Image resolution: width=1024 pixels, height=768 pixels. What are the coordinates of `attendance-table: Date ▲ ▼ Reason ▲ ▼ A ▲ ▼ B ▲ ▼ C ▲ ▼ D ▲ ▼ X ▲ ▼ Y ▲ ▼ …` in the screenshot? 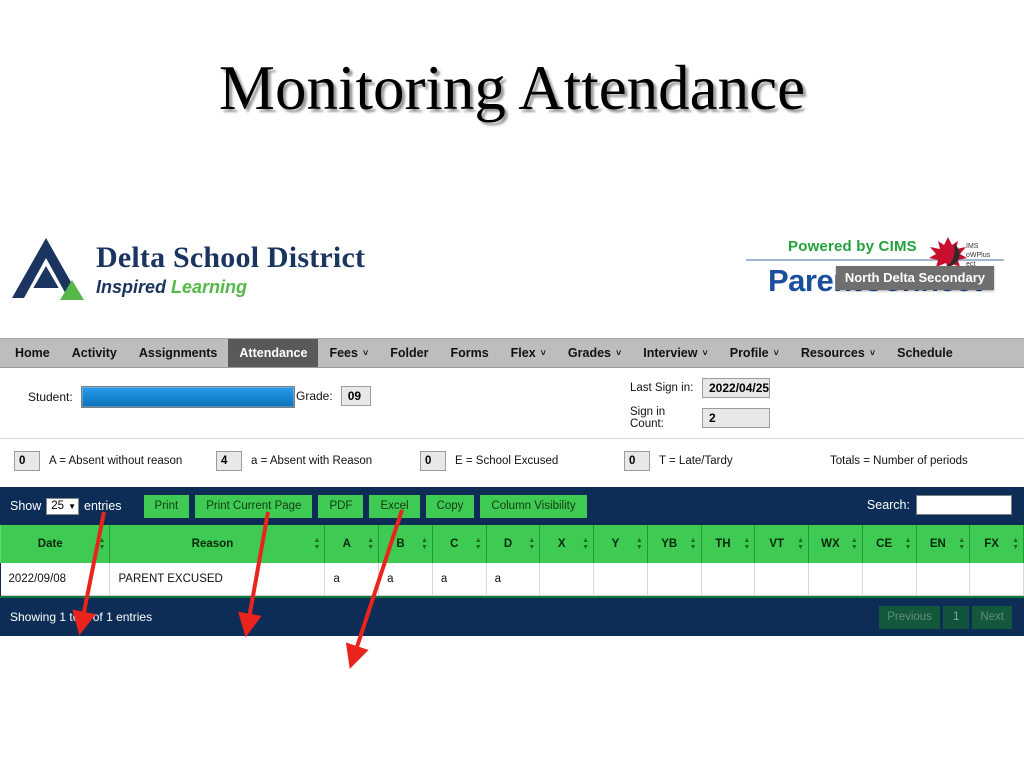 It's located at (512, 560).